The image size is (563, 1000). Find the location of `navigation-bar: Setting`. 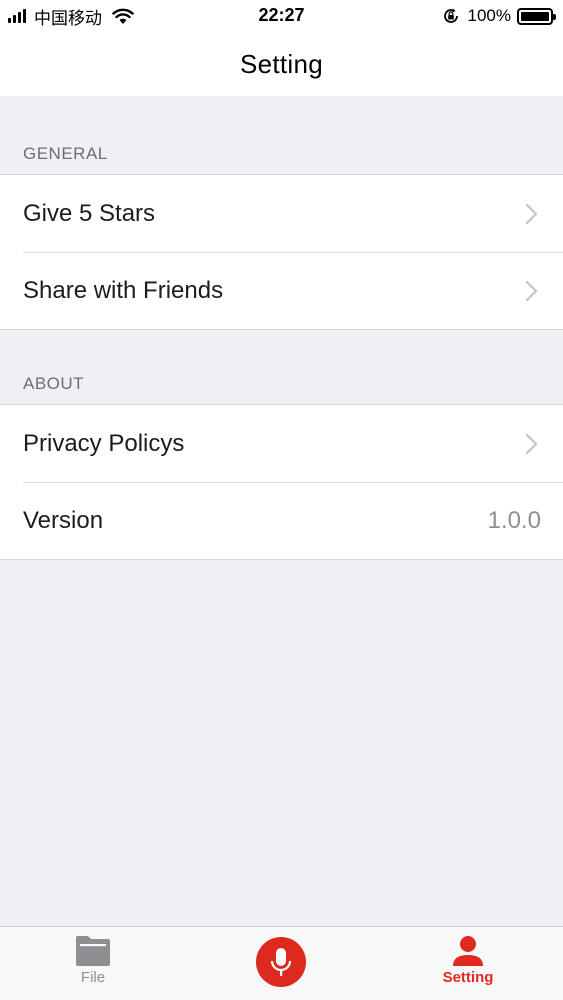

navigation-bar: Setting is located at coordinates (281, 64).